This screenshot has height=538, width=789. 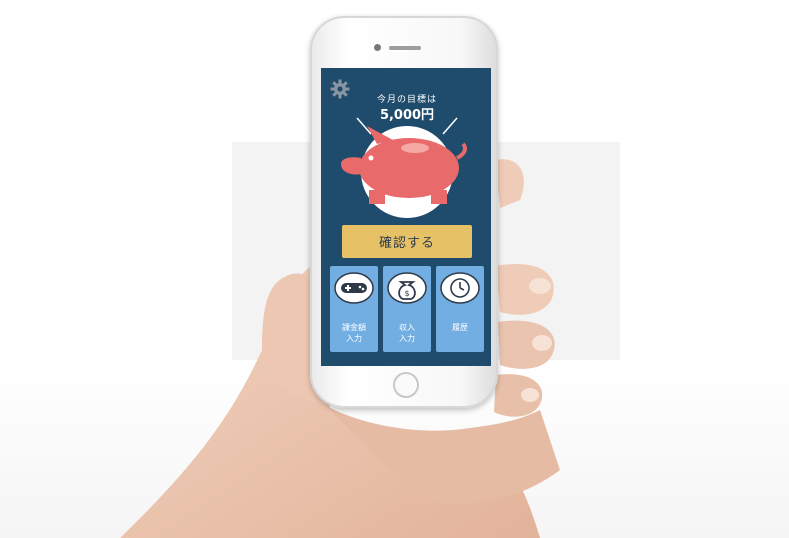 I want to click on gamepad-icon, so click(x=354, y=288).